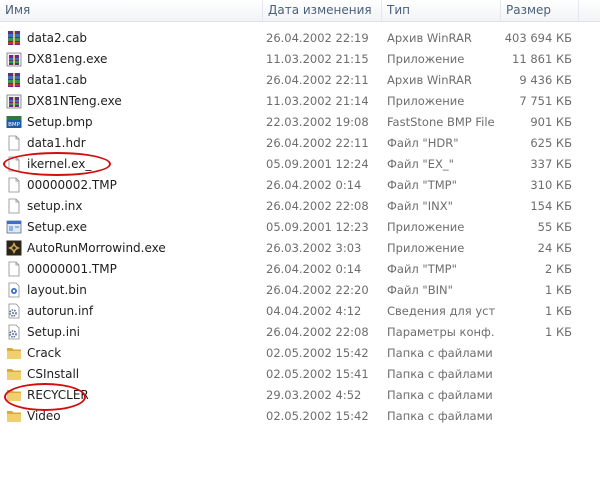 The height and width of the screenshot is (499, 600). What do you see at coordinates (317, 164) in the screenshot?
I see `file-date: 05.09.2001 12:24` at bounding box center [317, 164].